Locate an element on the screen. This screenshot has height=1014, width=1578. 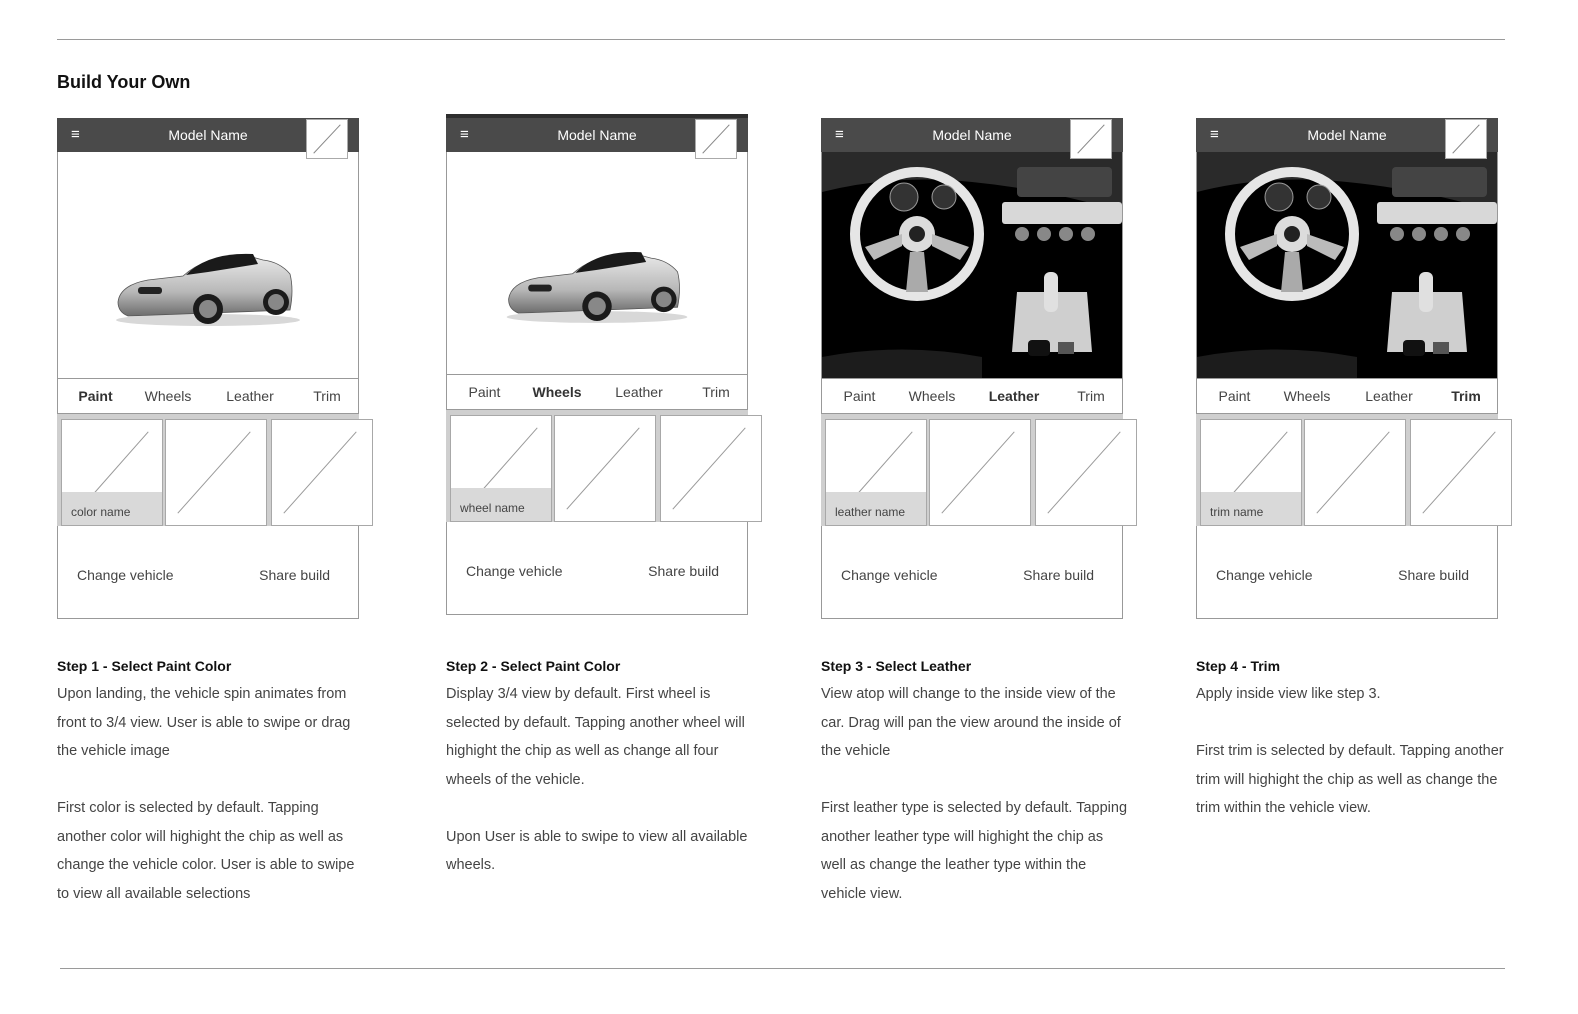
chip-label: trim name is located at coordinates (1251, 508).